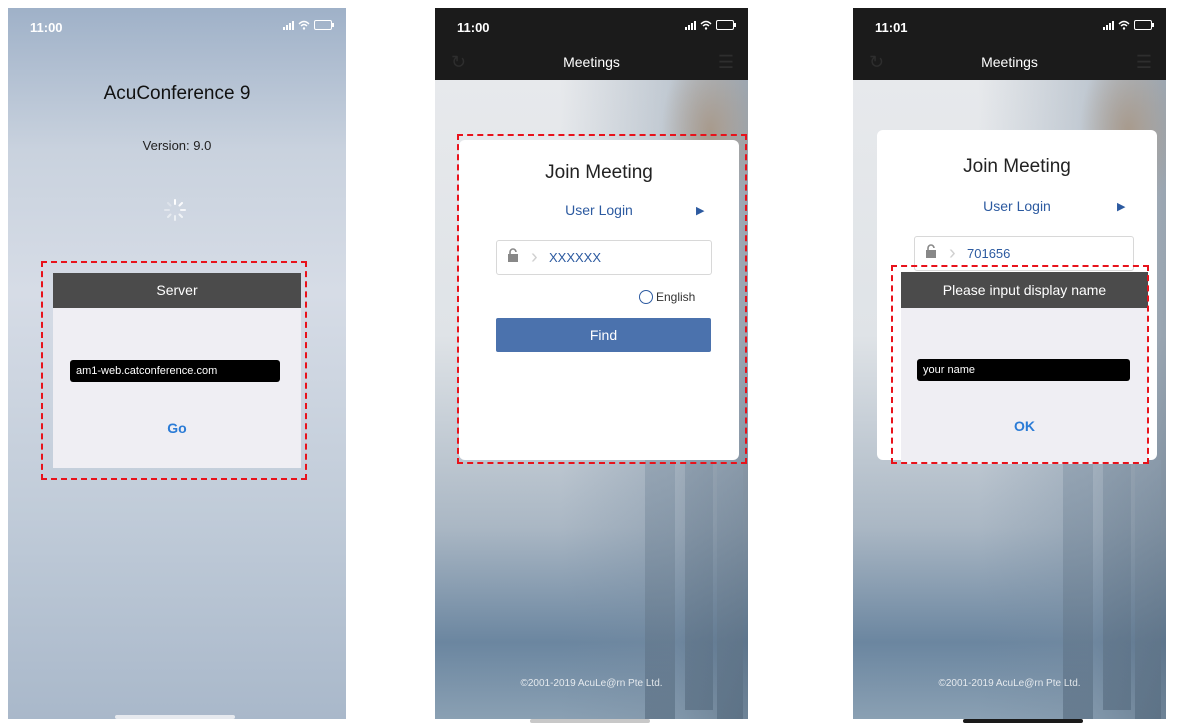  I want to click on version-label: Version: 9.0, so click(177, 145).